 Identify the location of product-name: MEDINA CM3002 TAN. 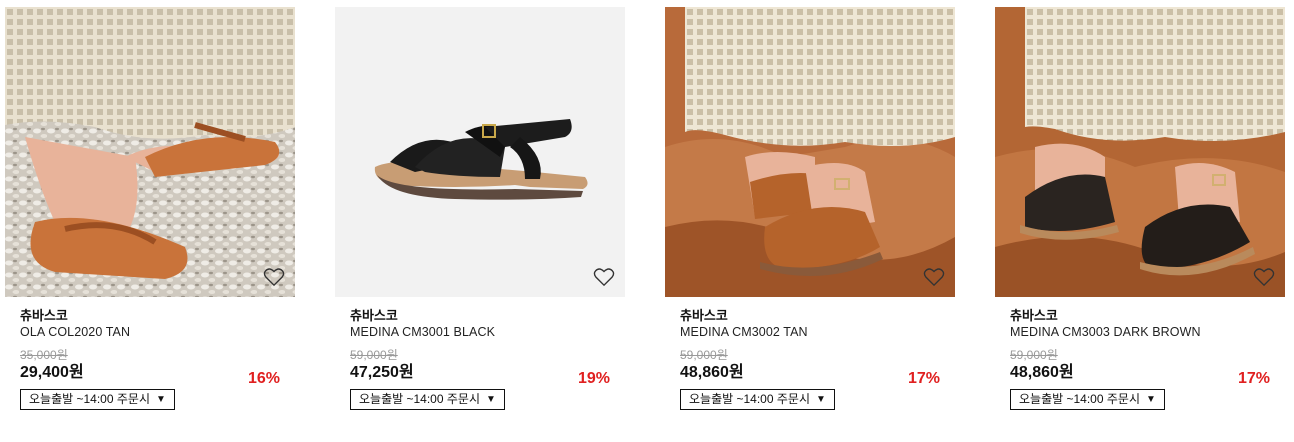
(810, 332).